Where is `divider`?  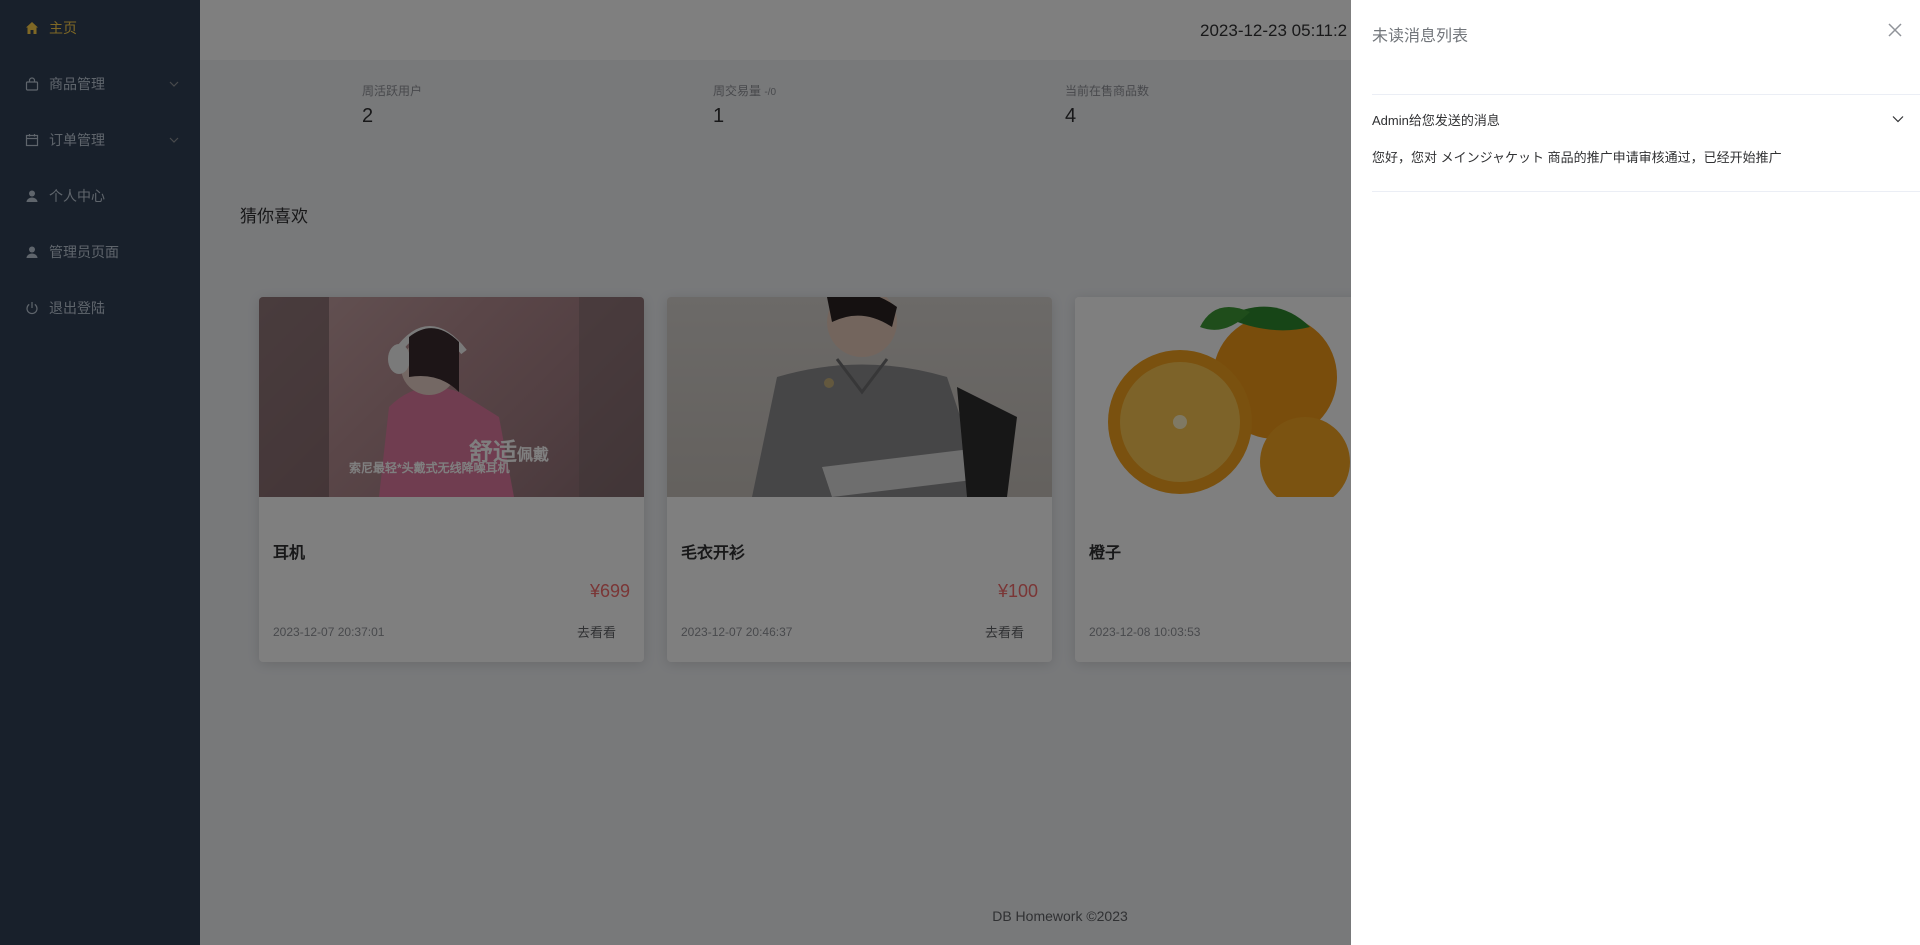 divider is located at coordinates (1646, 191).